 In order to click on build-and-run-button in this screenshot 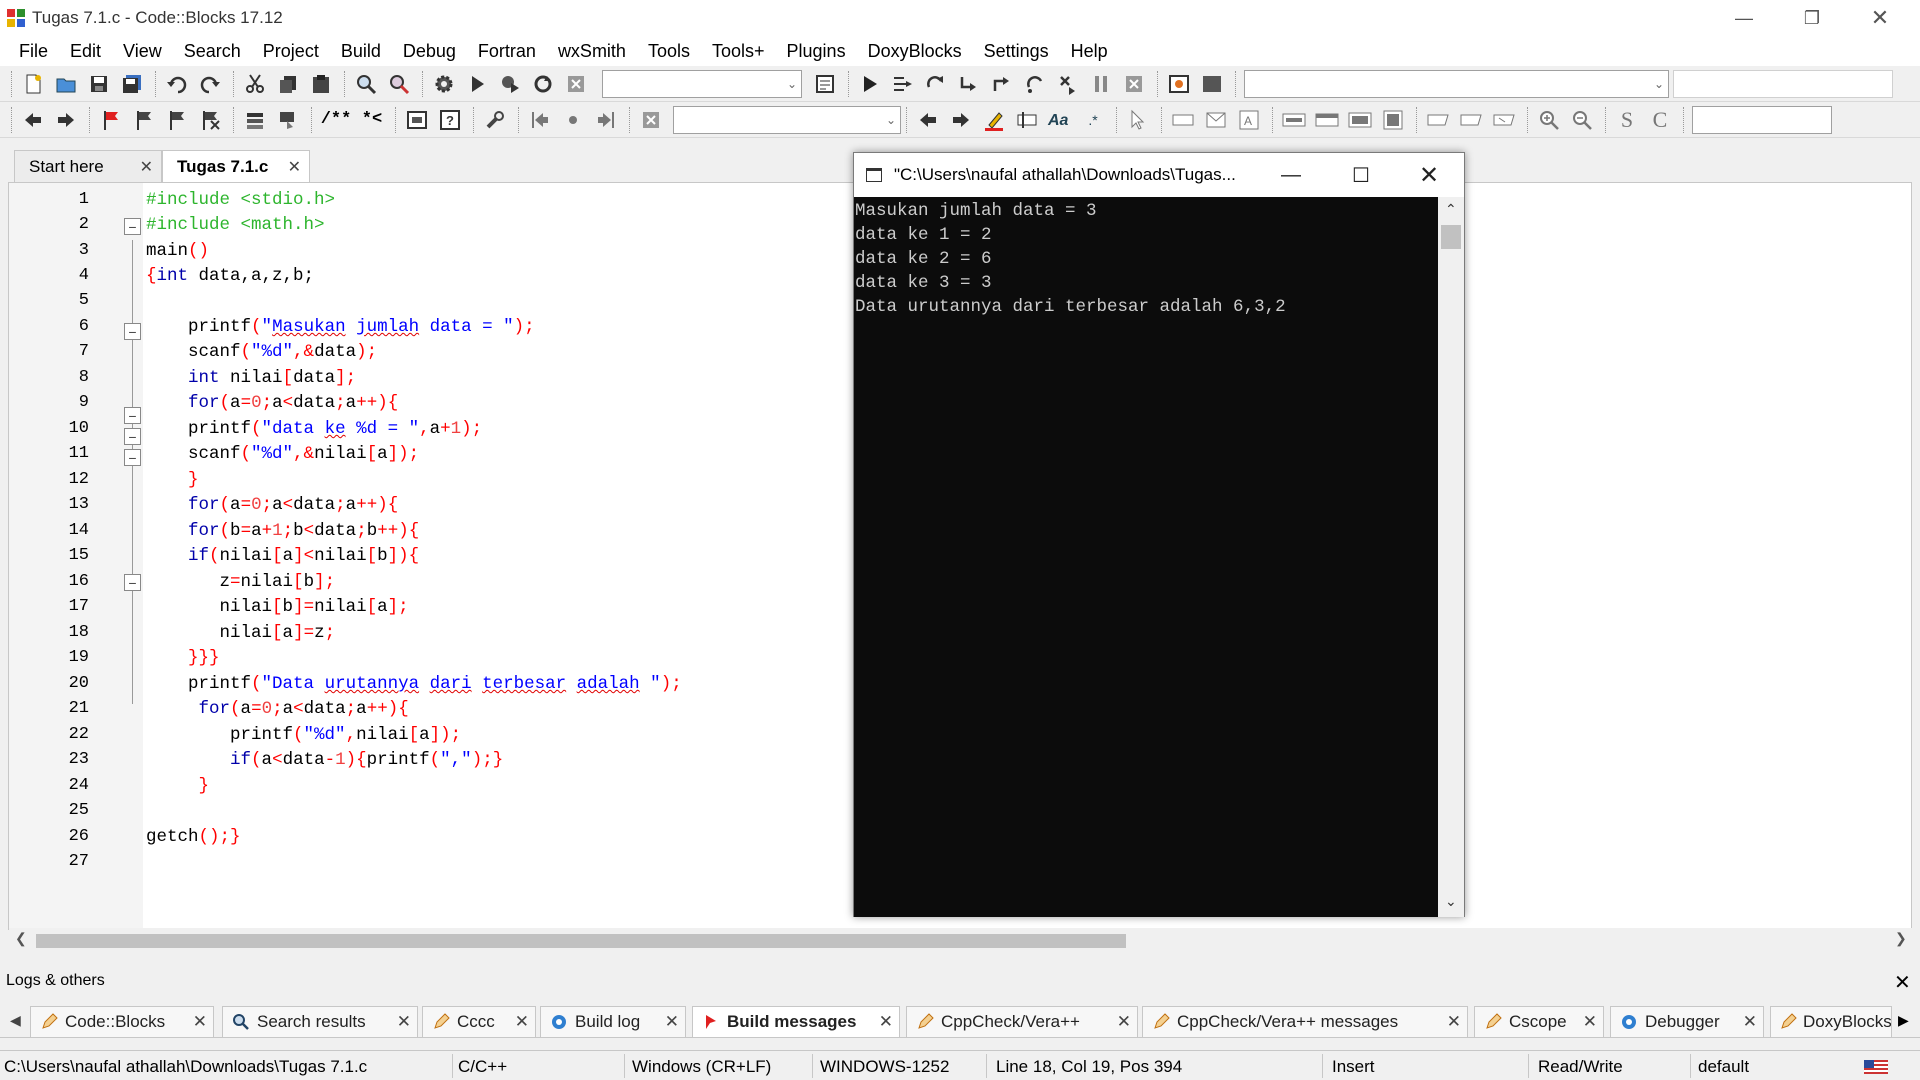, I will do `click(510, 84)`.